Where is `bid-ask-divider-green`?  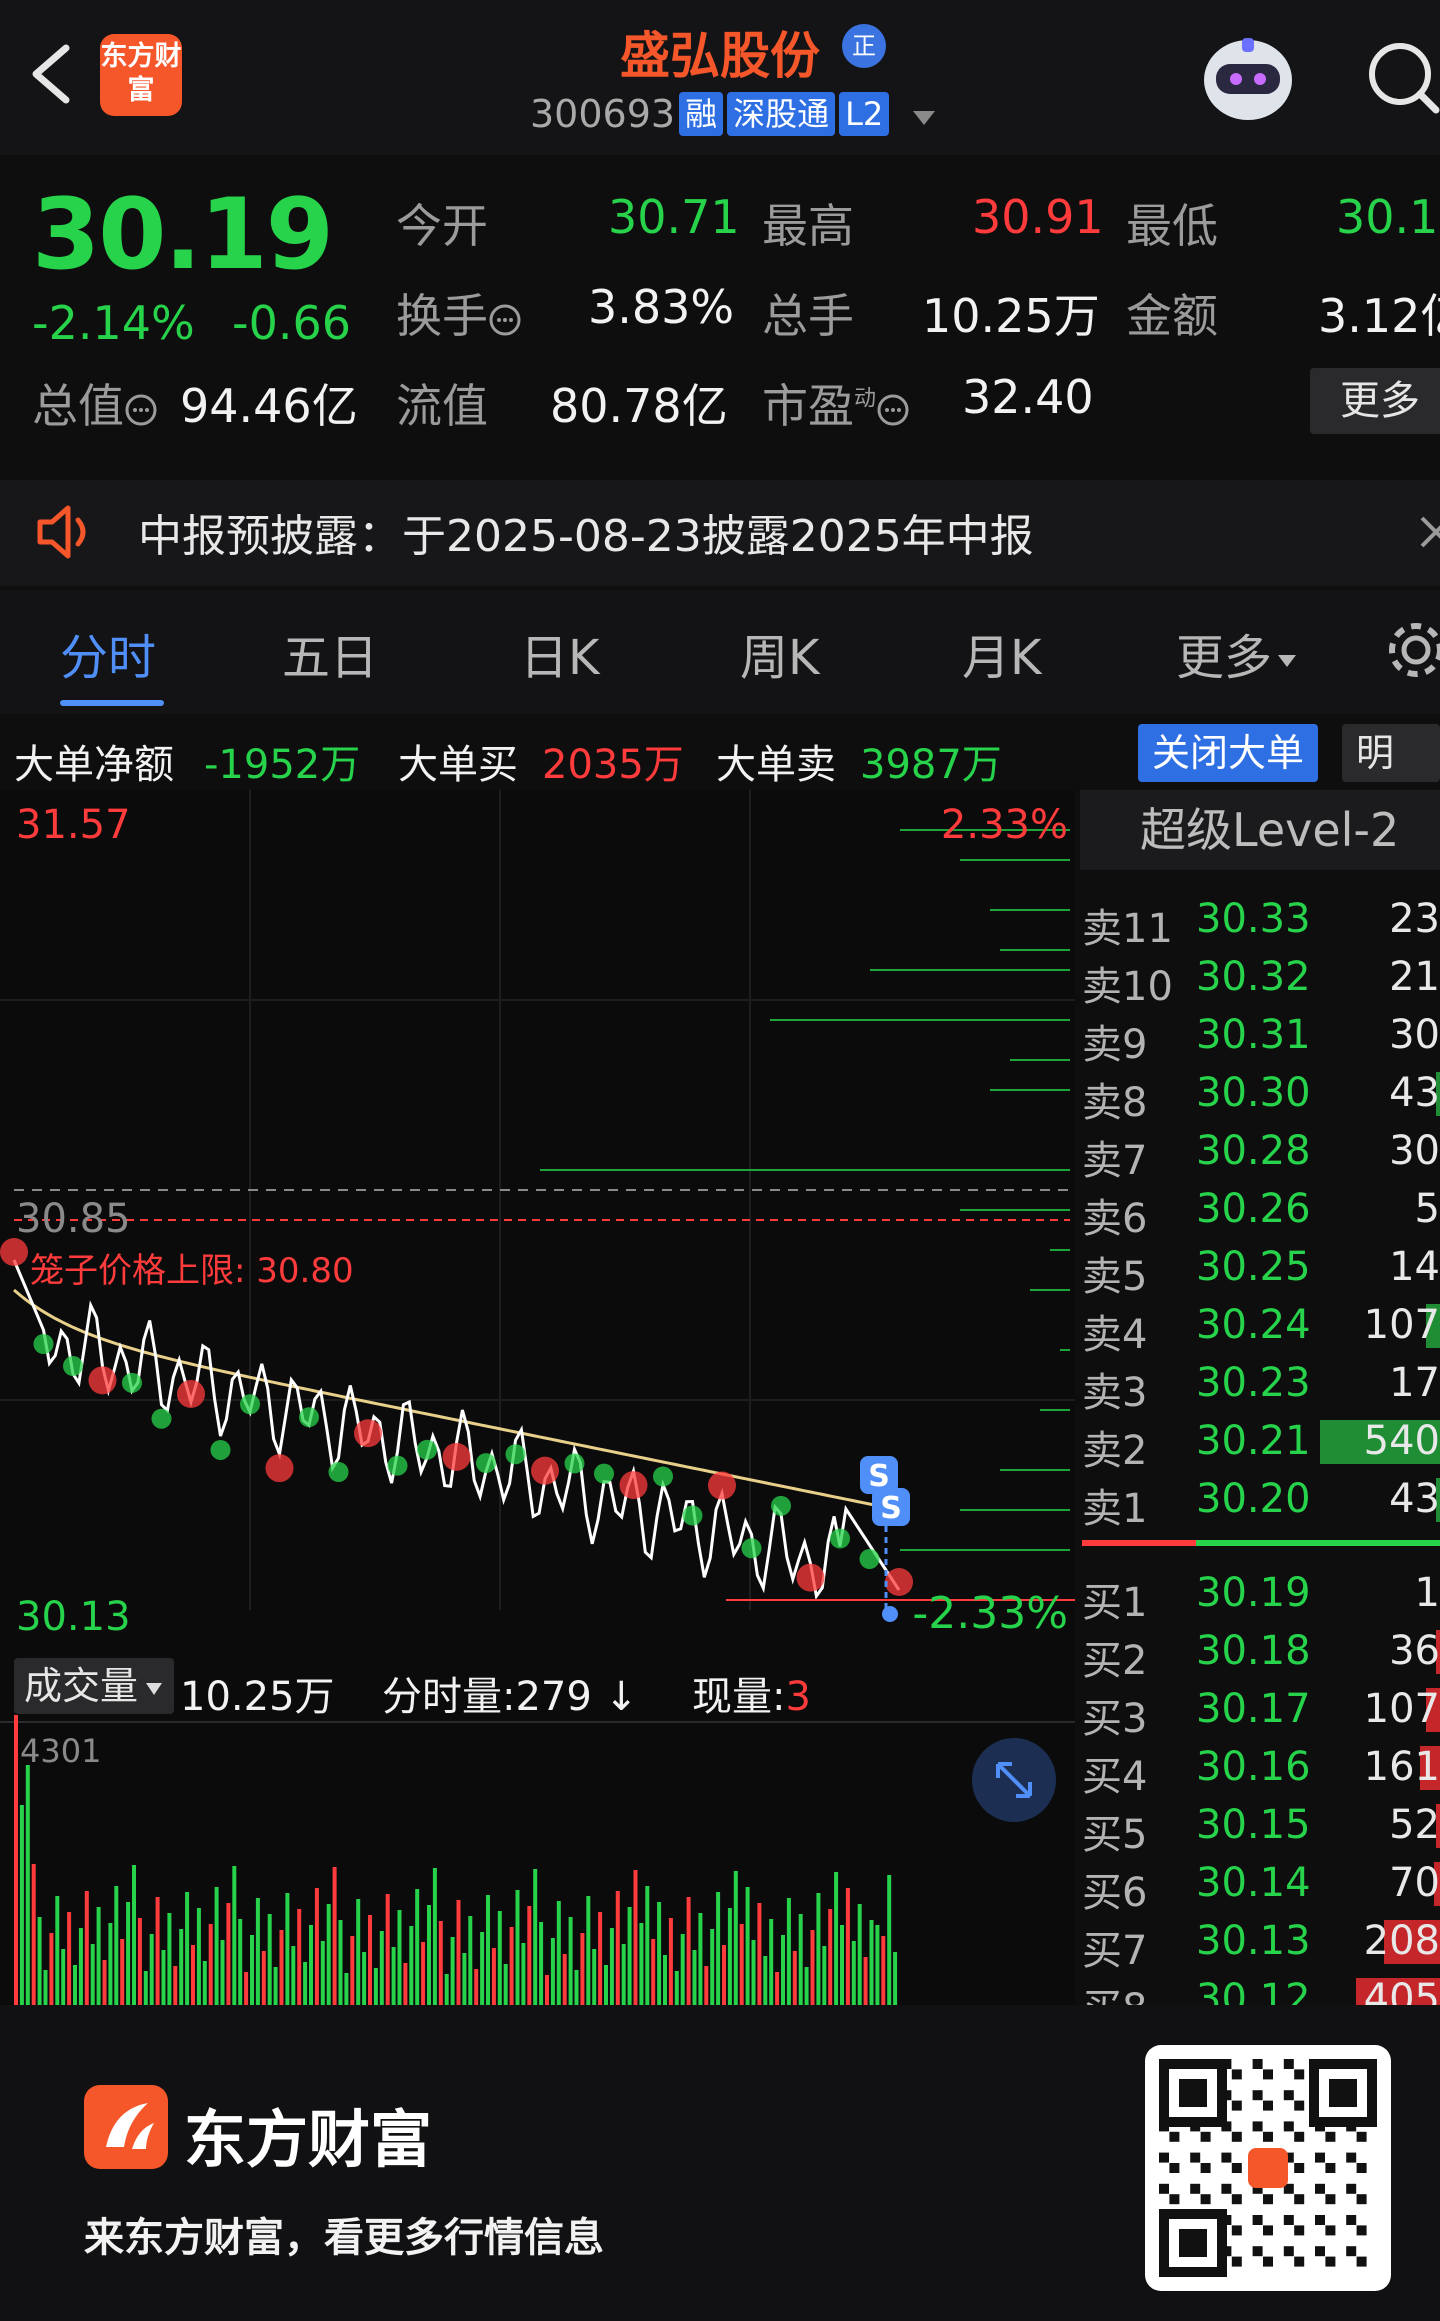 bid-ask-divider-green is located at coordinates (1318, 1543).